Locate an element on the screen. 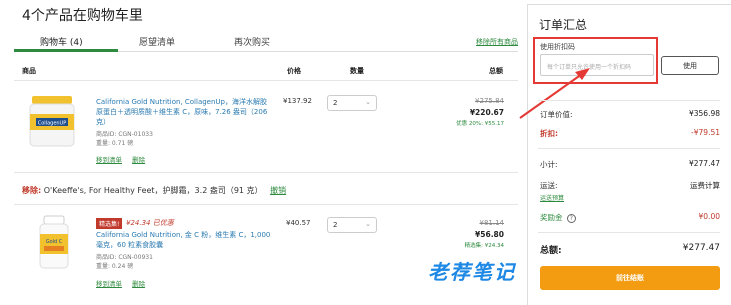 The image size is (731, 305). shipping-value: 运费计算 is located at coordinates (705, 185).